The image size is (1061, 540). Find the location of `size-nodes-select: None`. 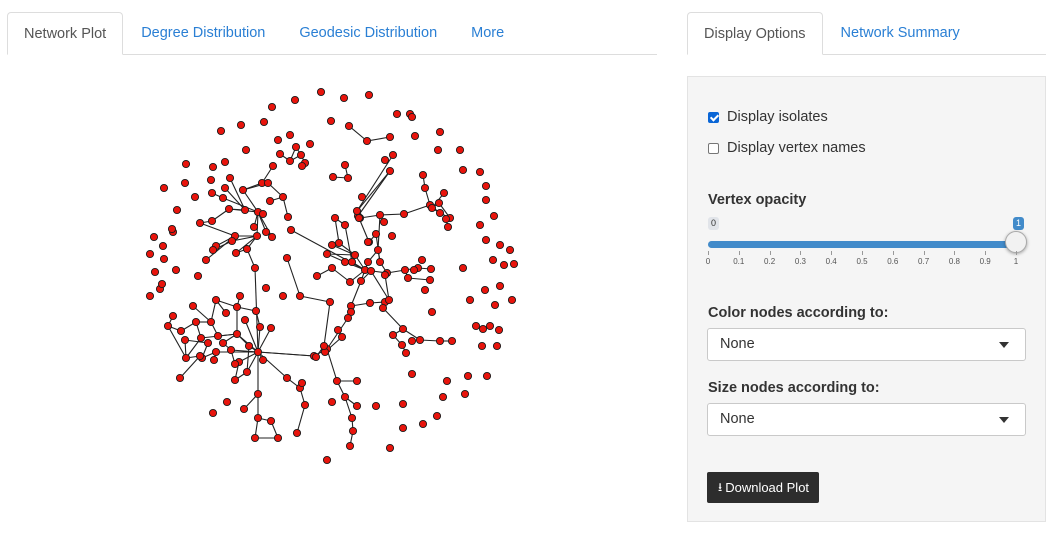

size-nodes-select: None is located at coordinates (866, 419).